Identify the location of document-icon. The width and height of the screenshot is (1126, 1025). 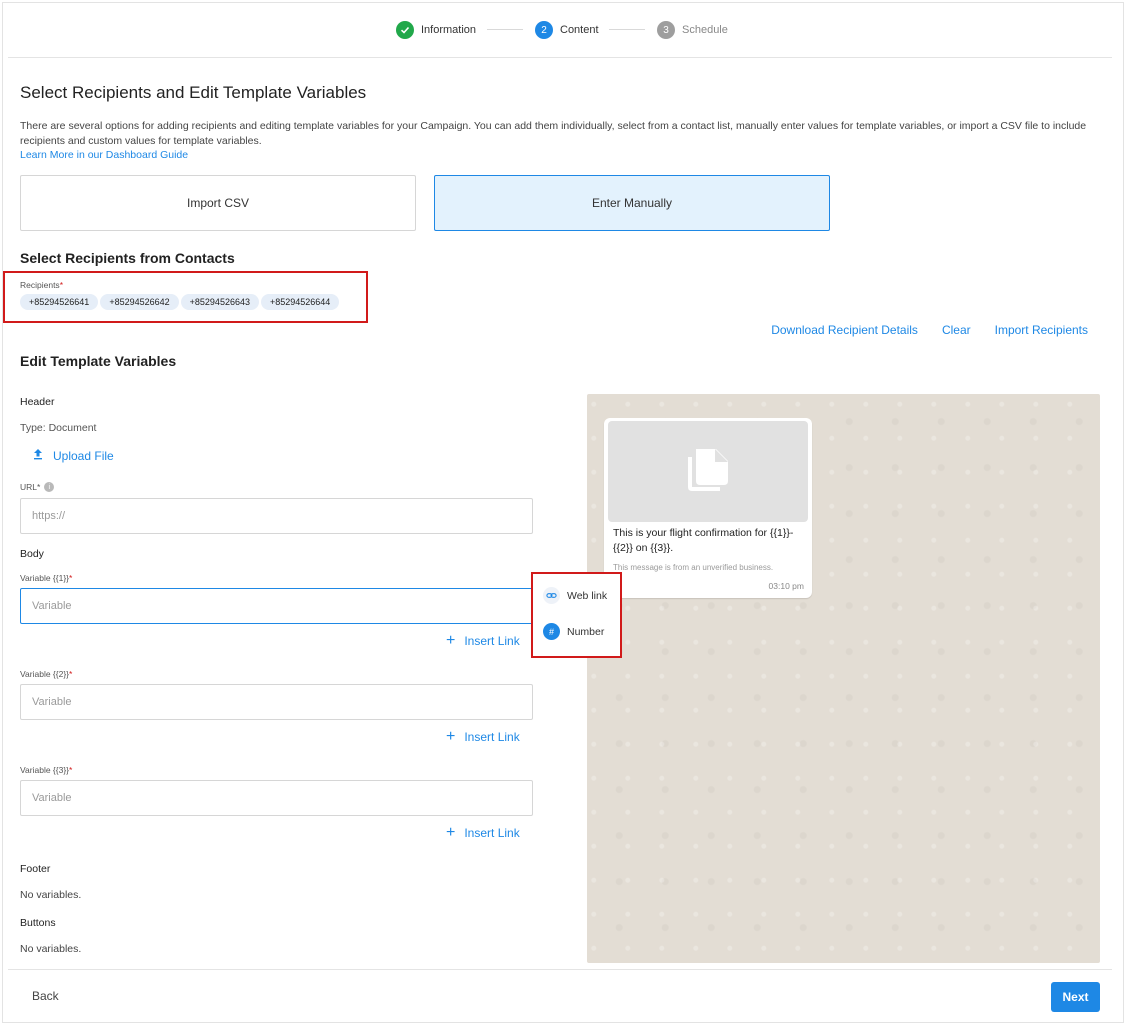
(708, 471).